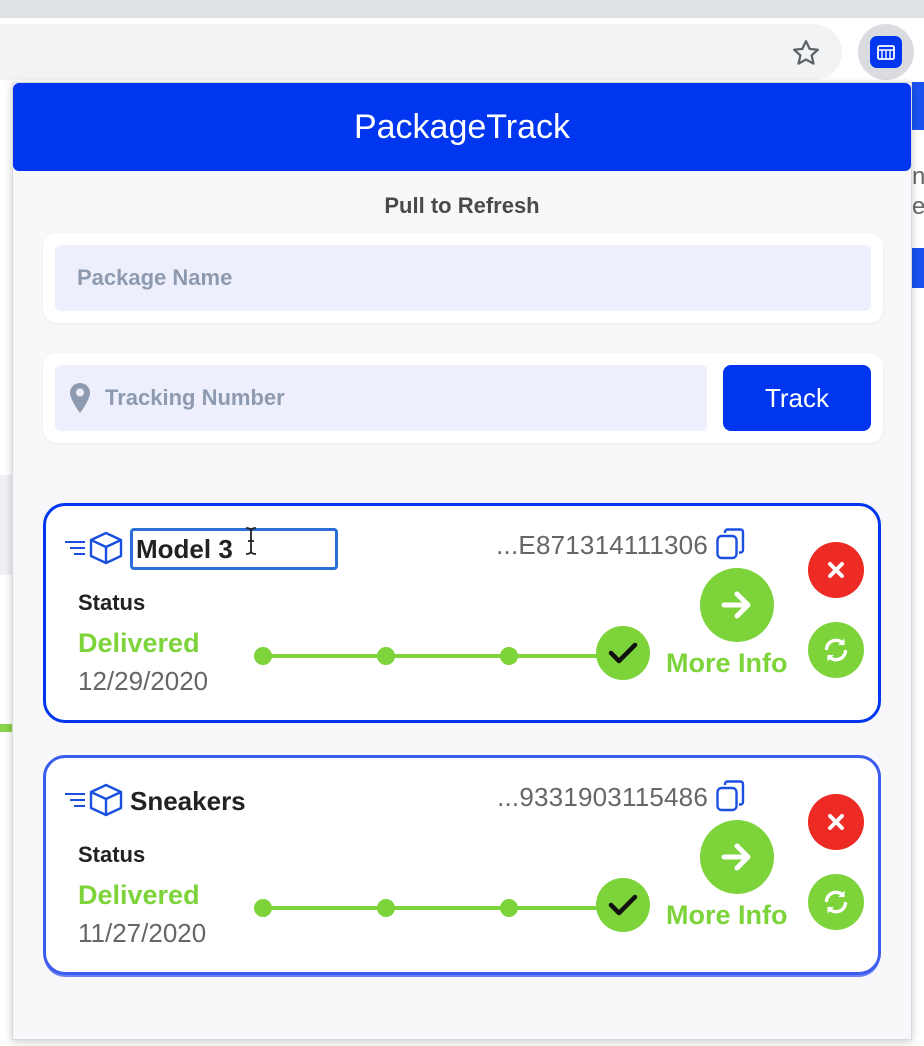 The height and width of the screenshot is (1046, 924). I want to click on tracking-number: ...9331903115486, so click(602, 797).